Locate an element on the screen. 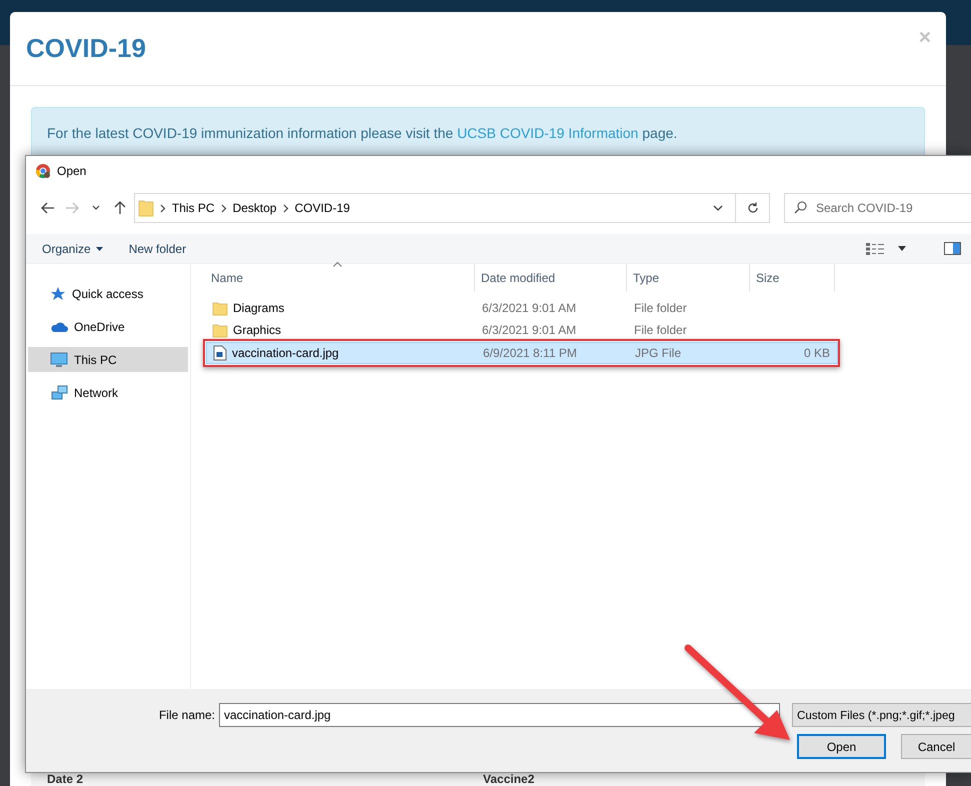 The image size is (971, 786). type-cell-text: JPG File is located at coordinates (658, 353).